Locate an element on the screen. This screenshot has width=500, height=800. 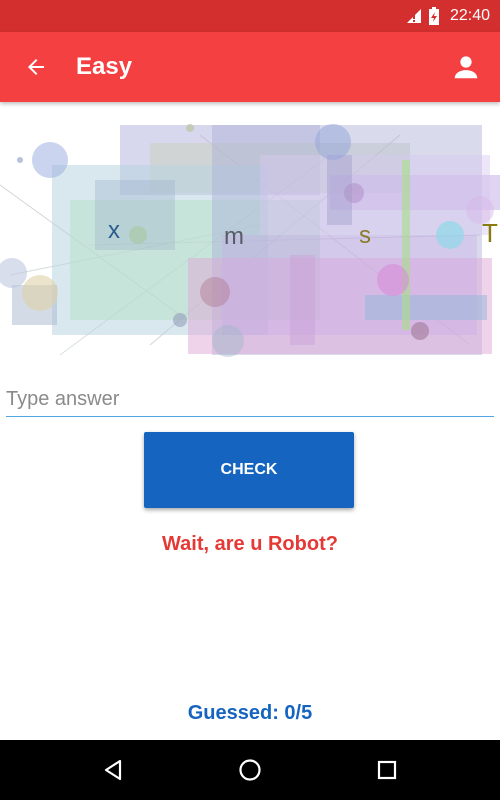
account-button is located at coordinates (466, 67).